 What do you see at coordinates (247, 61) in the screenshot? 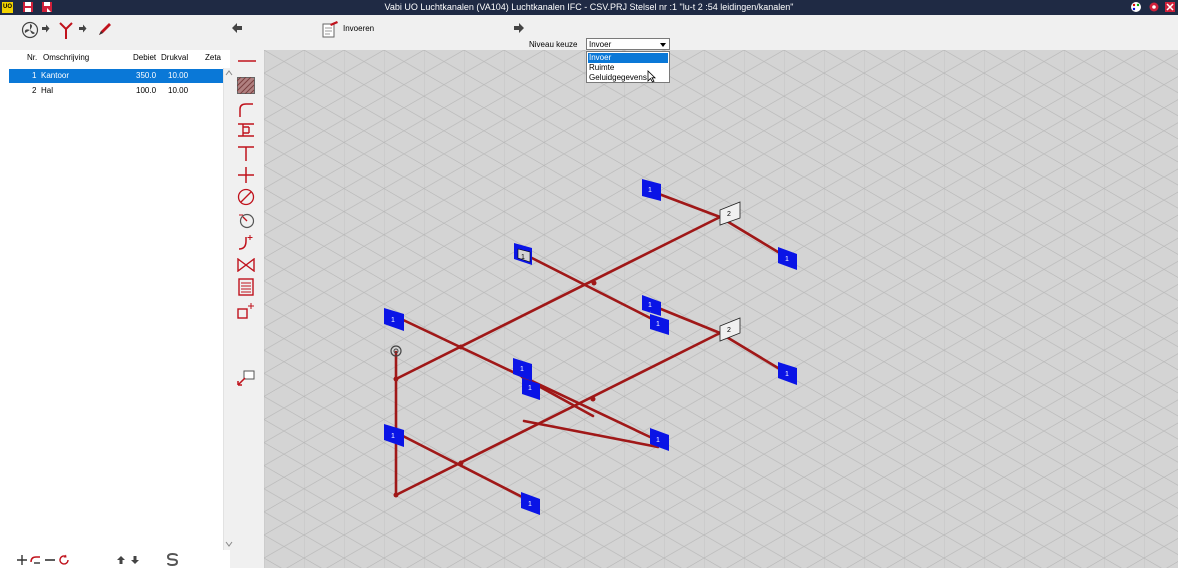
I see `duct-straight-icon` at bounding box center [247, 61].